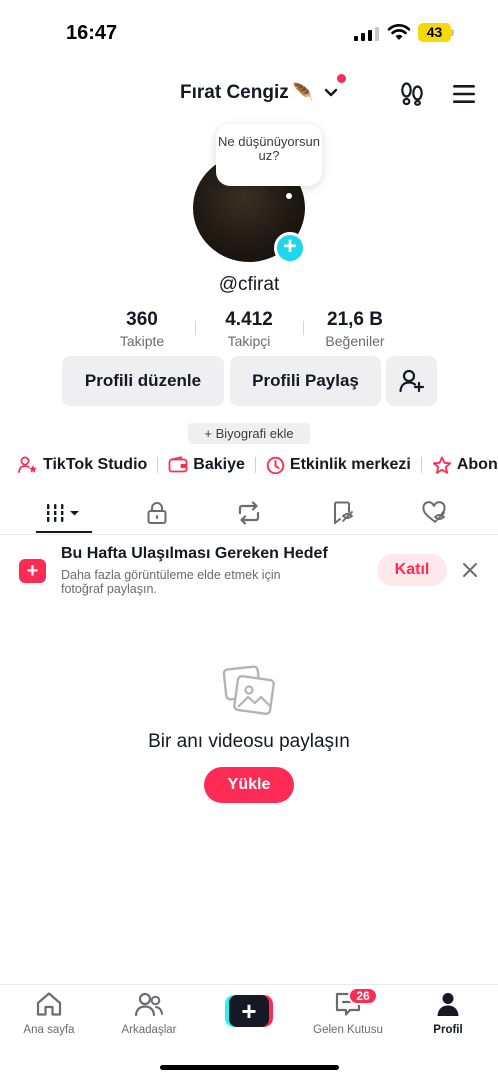 The width and height of the screenshot is (498, 1080). I want to click on heart-hidden-icon, so click(434, 512).